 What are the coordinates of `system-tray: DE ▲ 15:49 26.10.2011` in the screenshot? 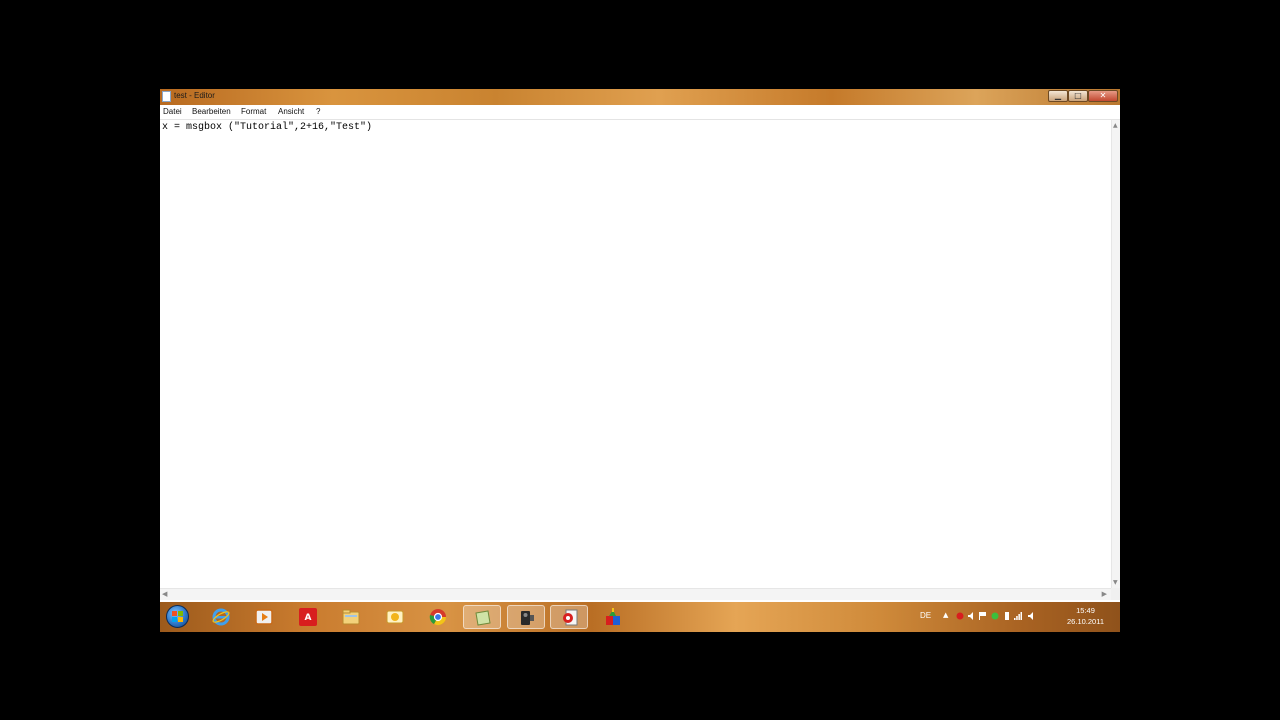 It's located at (1015, 617).